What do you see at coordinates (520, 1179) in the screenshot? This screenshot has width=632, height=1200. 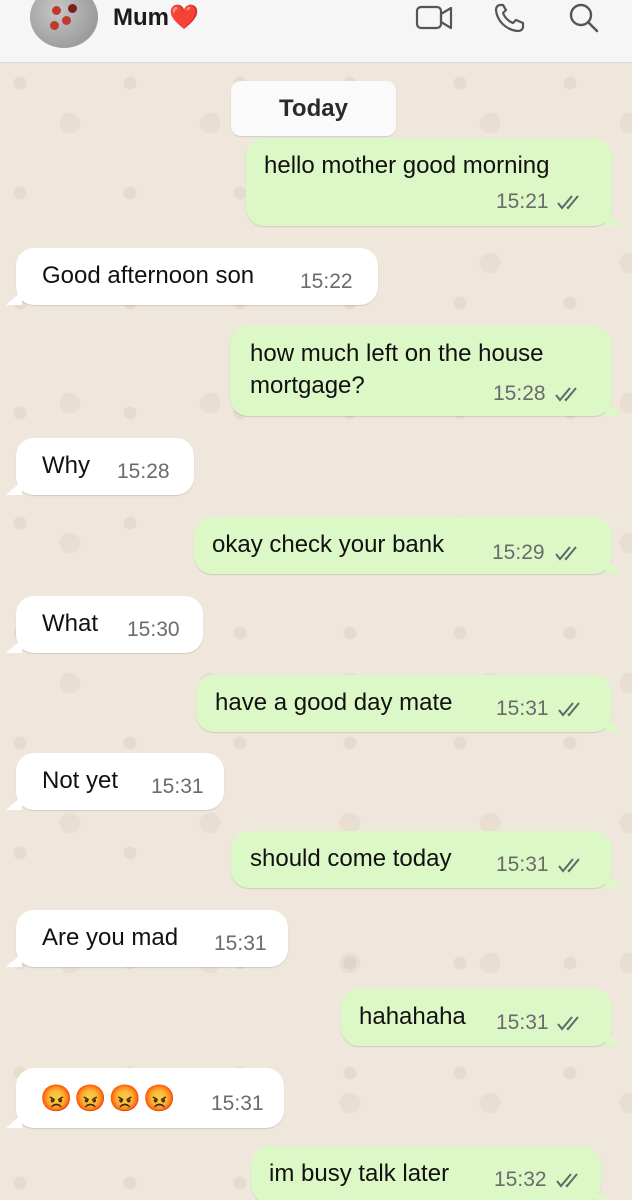 I see `message-time: 15:32` at bounding box center [520, 1179].